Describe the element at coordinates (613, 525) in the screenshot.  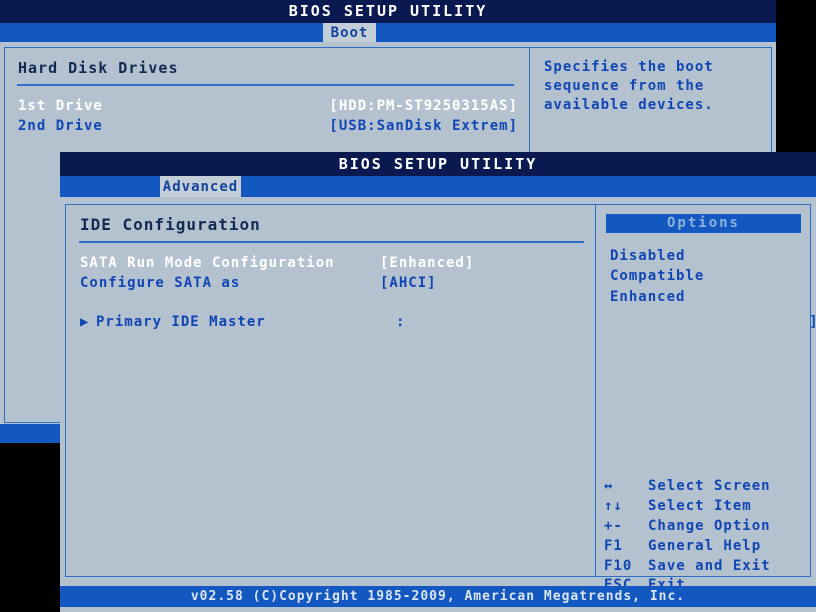
I see `plus-minus-icon: +-` at that location.